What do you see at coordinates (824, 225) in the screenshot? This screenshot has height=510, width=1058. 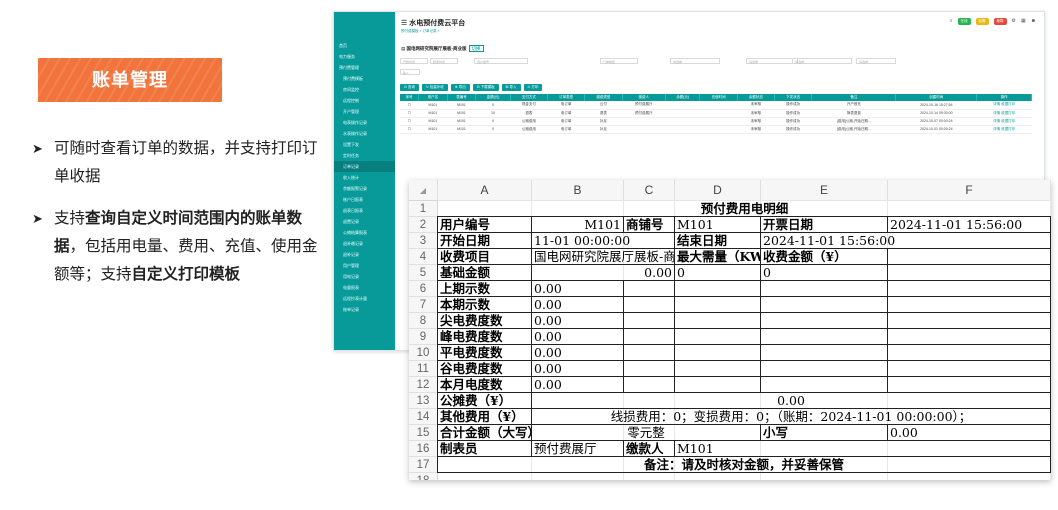 I see `label-cell: 开票日期` at bounding box center [824, 225].